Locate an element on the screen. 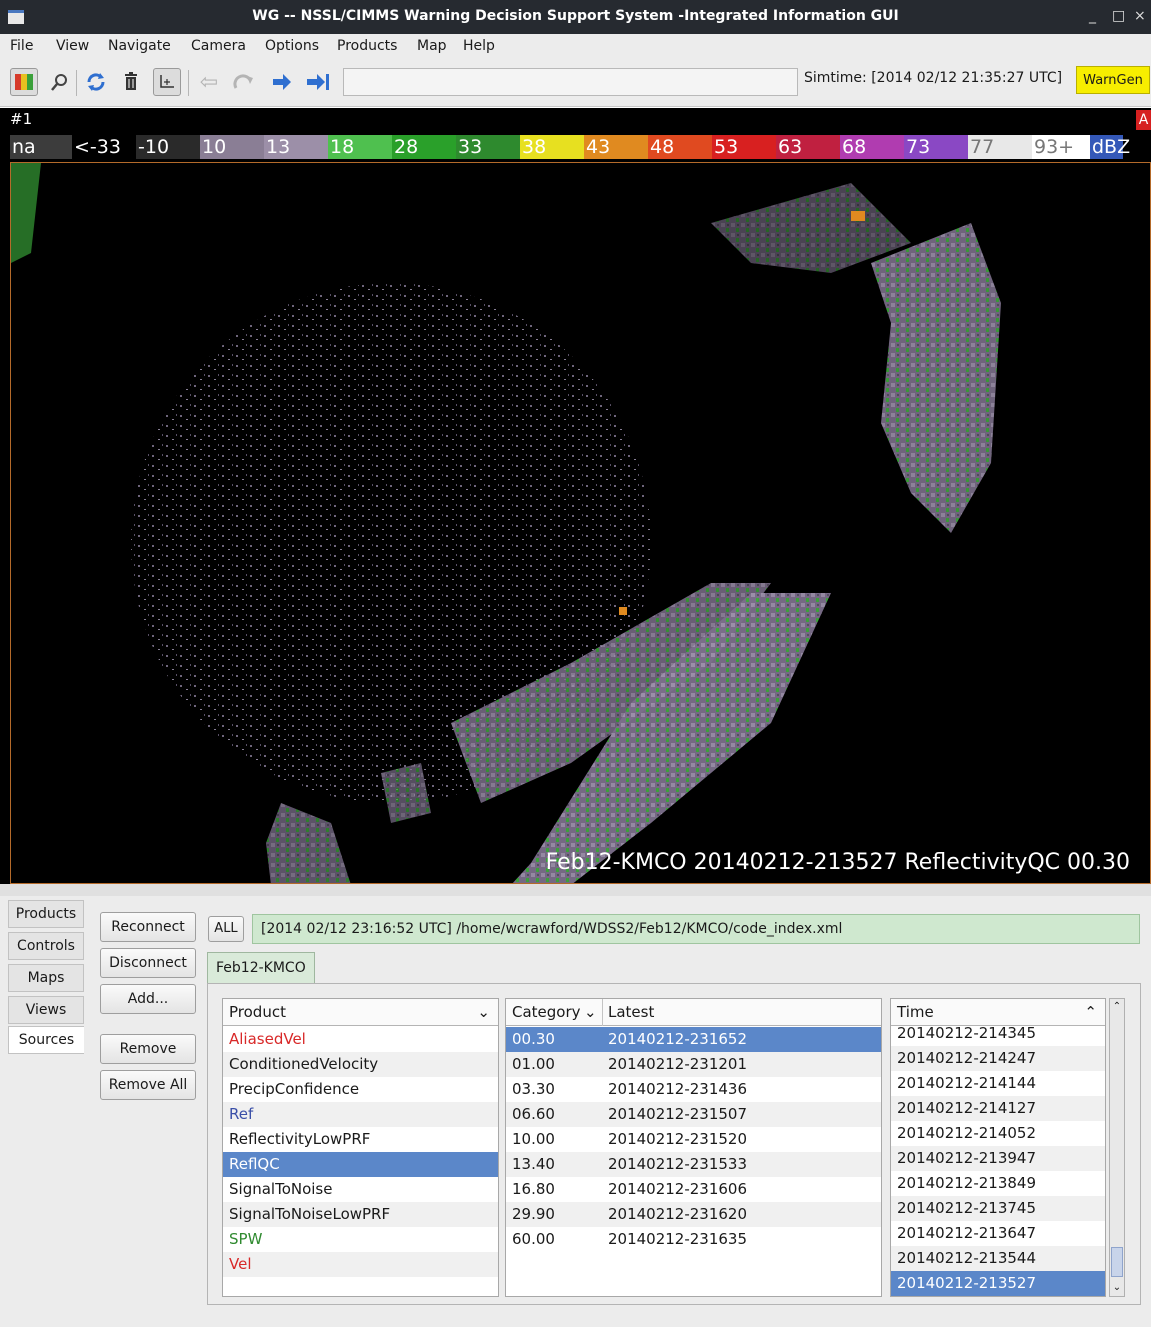  time-row: 20140212-214144 is located at coordinates (998, 1083).